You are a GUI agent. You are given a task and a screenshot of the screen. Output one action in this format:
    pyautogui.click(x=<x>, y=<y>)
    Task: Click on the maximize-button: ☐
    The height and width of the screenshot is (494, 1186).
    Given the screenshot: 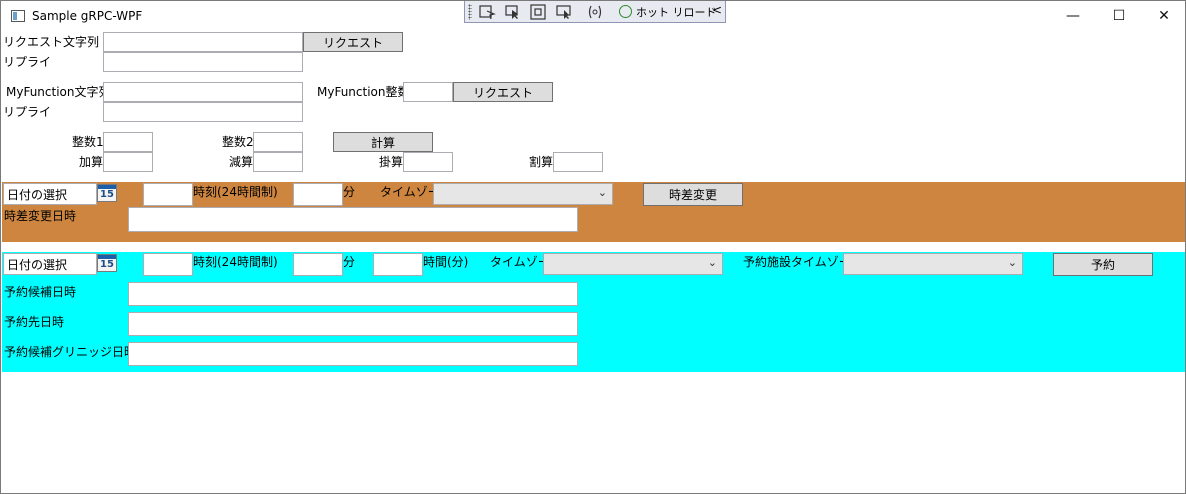 What is the action you would take?
    pyautogui.click(x=1119, y=16)
    